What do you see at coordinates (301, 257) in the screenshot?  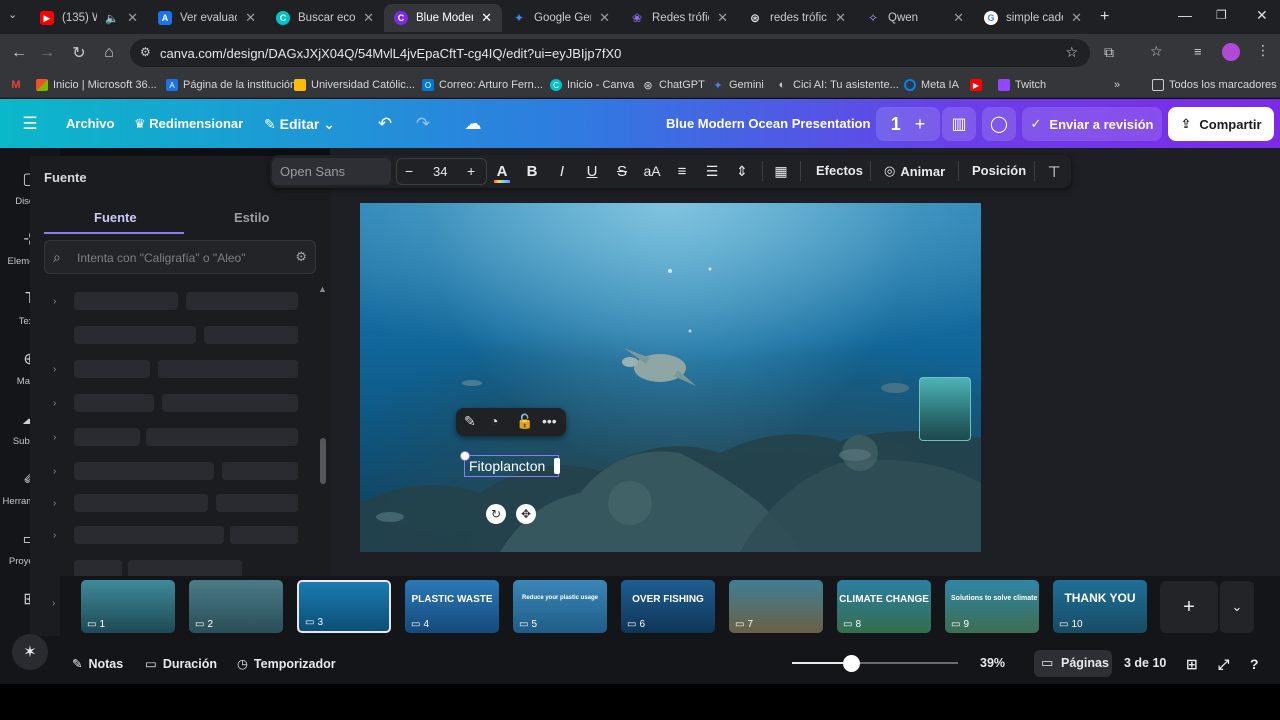 I see `filter-icon: ⚙` at bounding box center [301, 257].